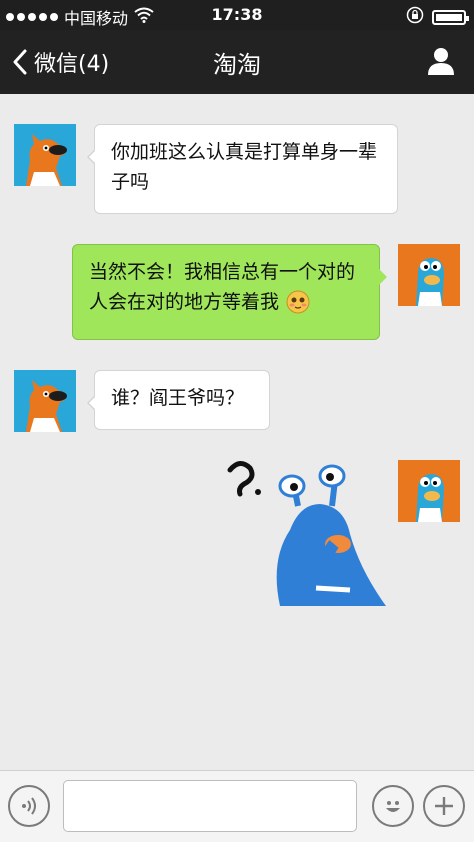 The width and height of the screenshot is (474, 842). What do you see at coordinates (298, 305) in the screenshot?
I see `blushing-emoji-icon` at bounding box center [298, 305].